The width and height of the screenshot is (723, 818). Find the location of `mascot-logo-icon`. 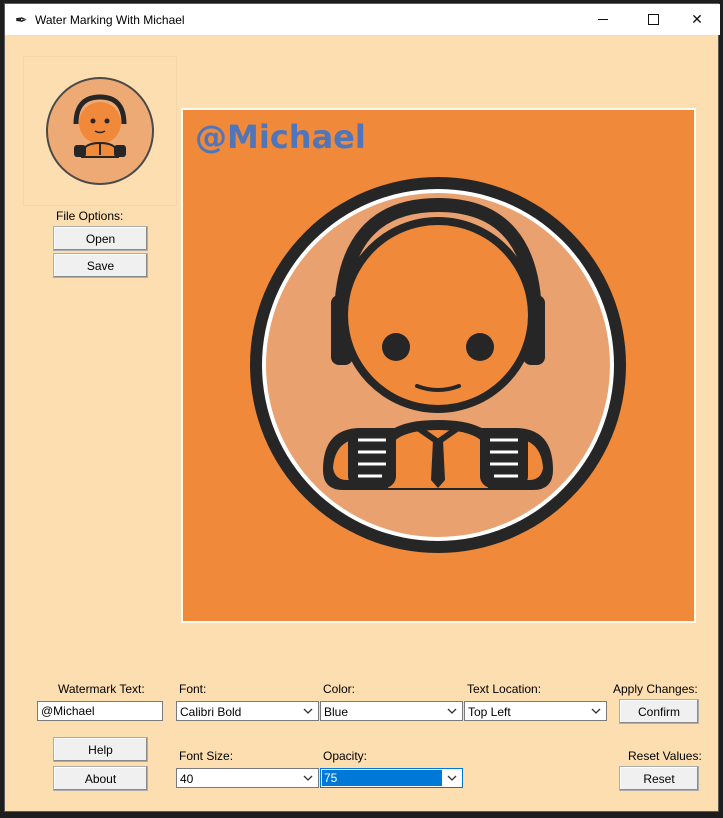

mascot-logo-icon is located at coordinates (100, 126).